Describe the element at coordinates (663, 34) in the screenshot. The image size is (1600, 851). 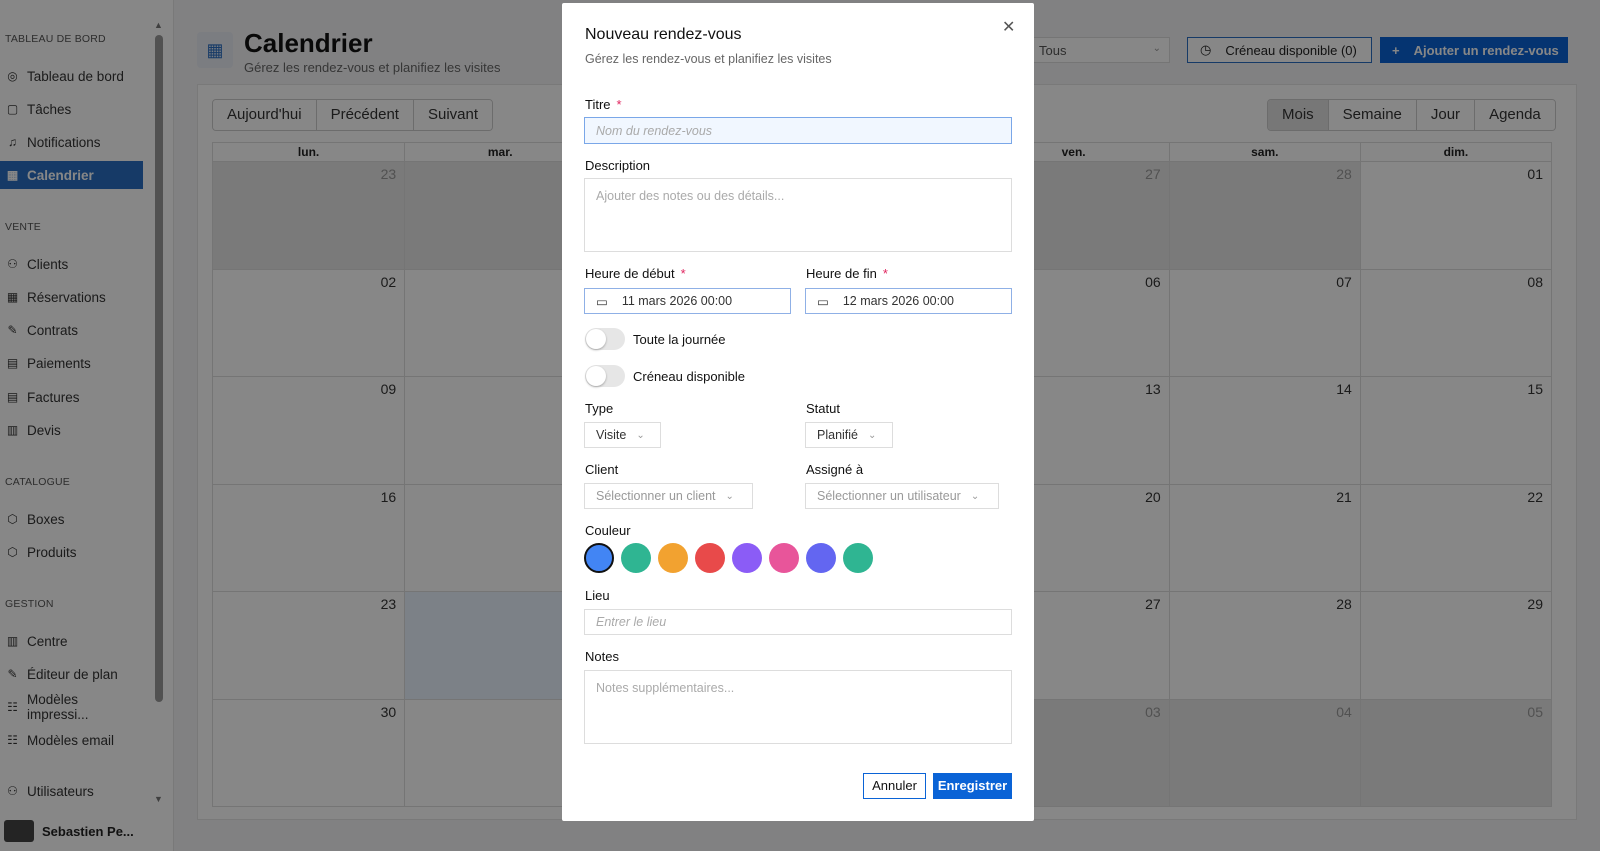
I see `modal-title: Nouveau rendez-vous` at that location.